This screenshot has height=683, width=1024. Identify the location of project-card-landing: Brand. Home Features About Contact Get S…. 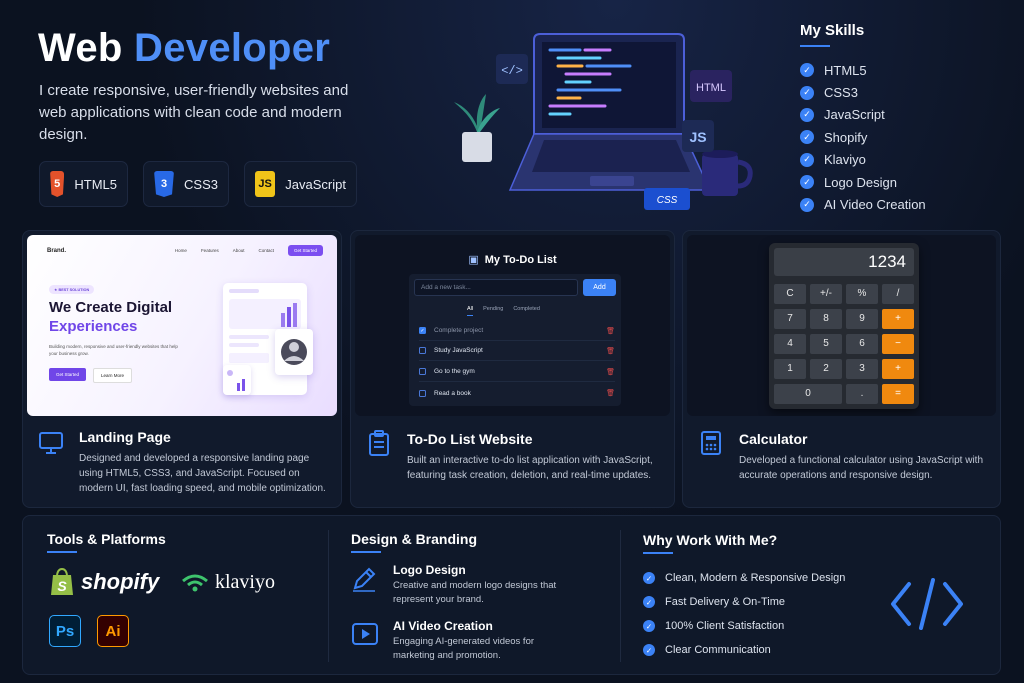
(182, 369).